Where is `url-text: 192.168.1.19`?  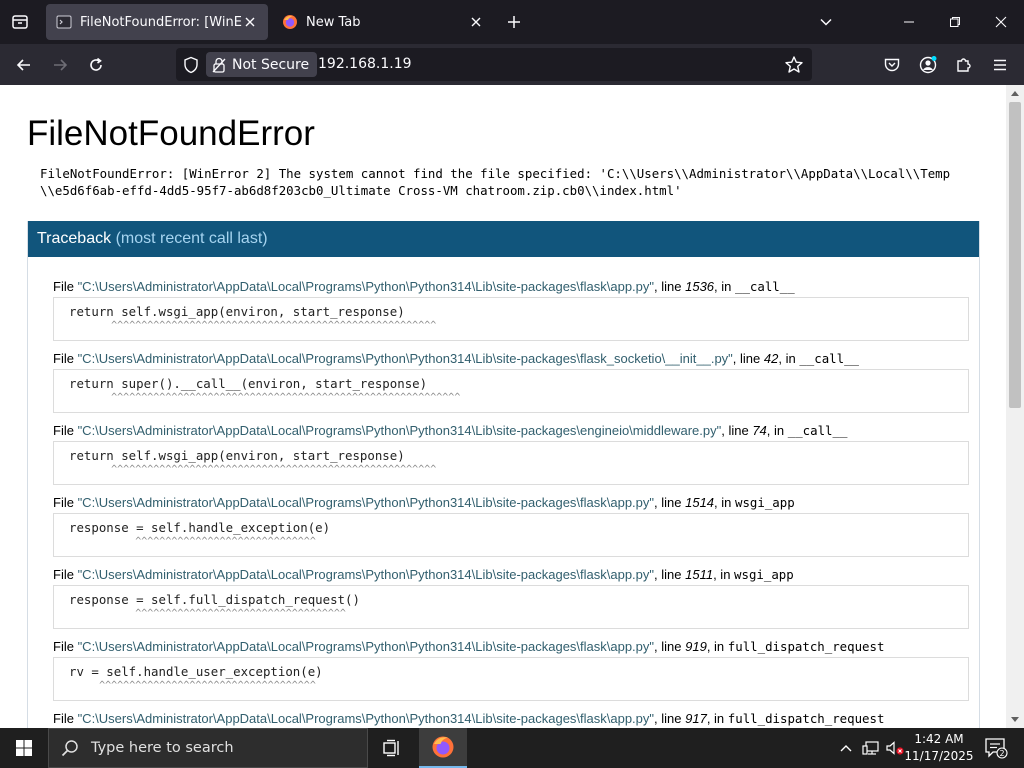
url-text: 192.168.1.19 is located at coordinates (365, 64).